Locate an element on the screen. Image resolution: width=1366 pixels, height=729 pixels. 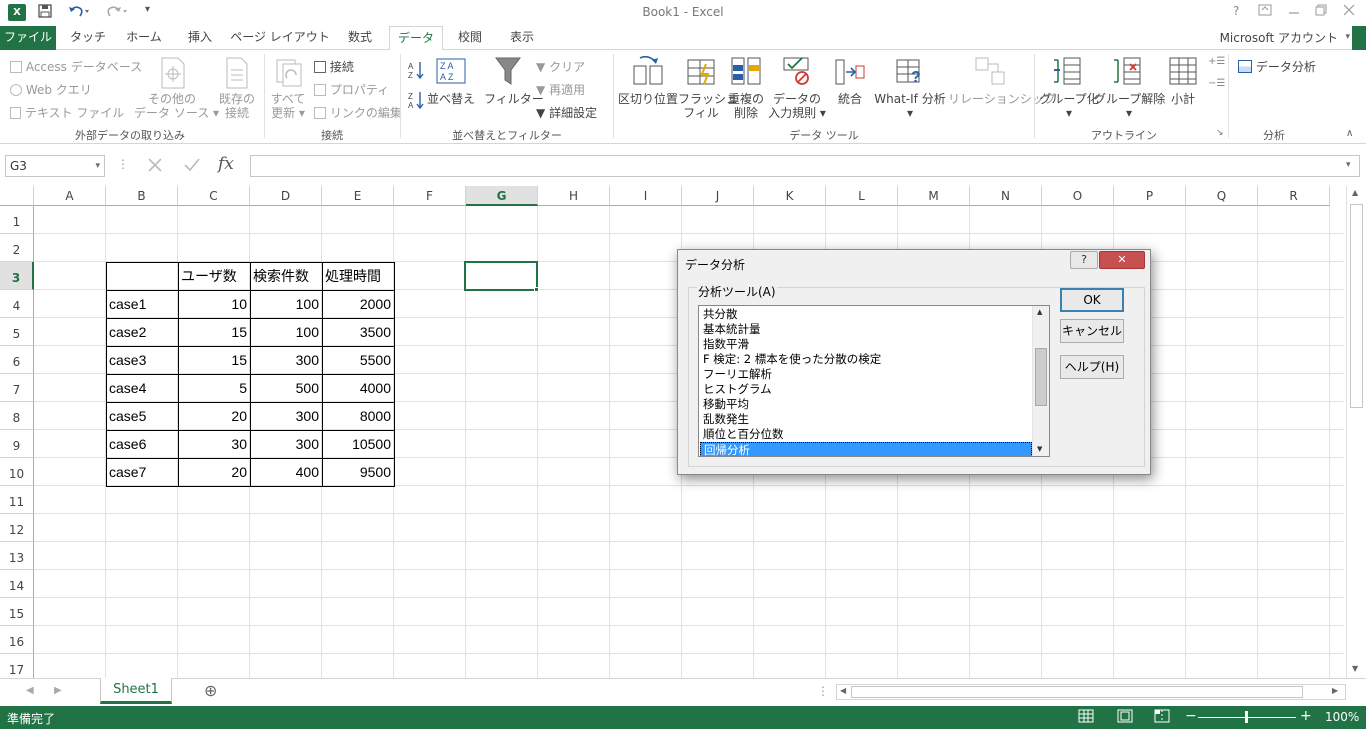
restore-icon is located at coordinates (1321, 11).